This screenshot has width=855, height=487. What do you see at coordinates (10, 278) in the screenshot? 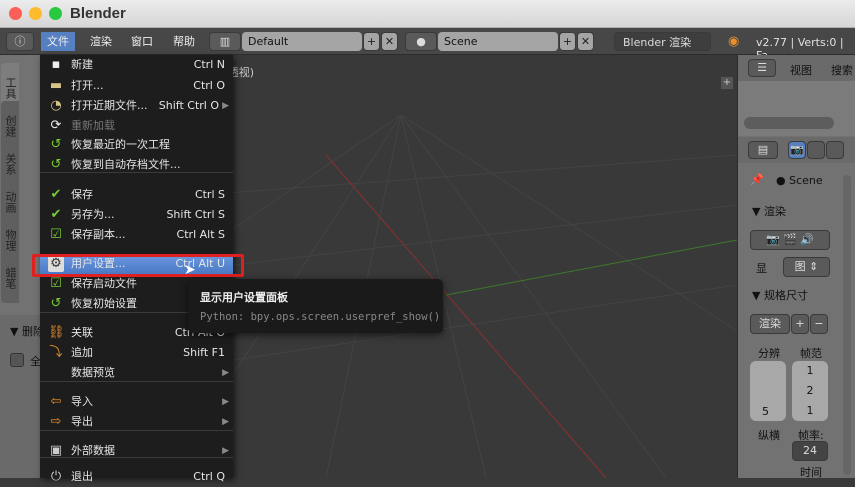
I see `tab-grease-pencil: 蜡笔` at bounding box center [10, 278].